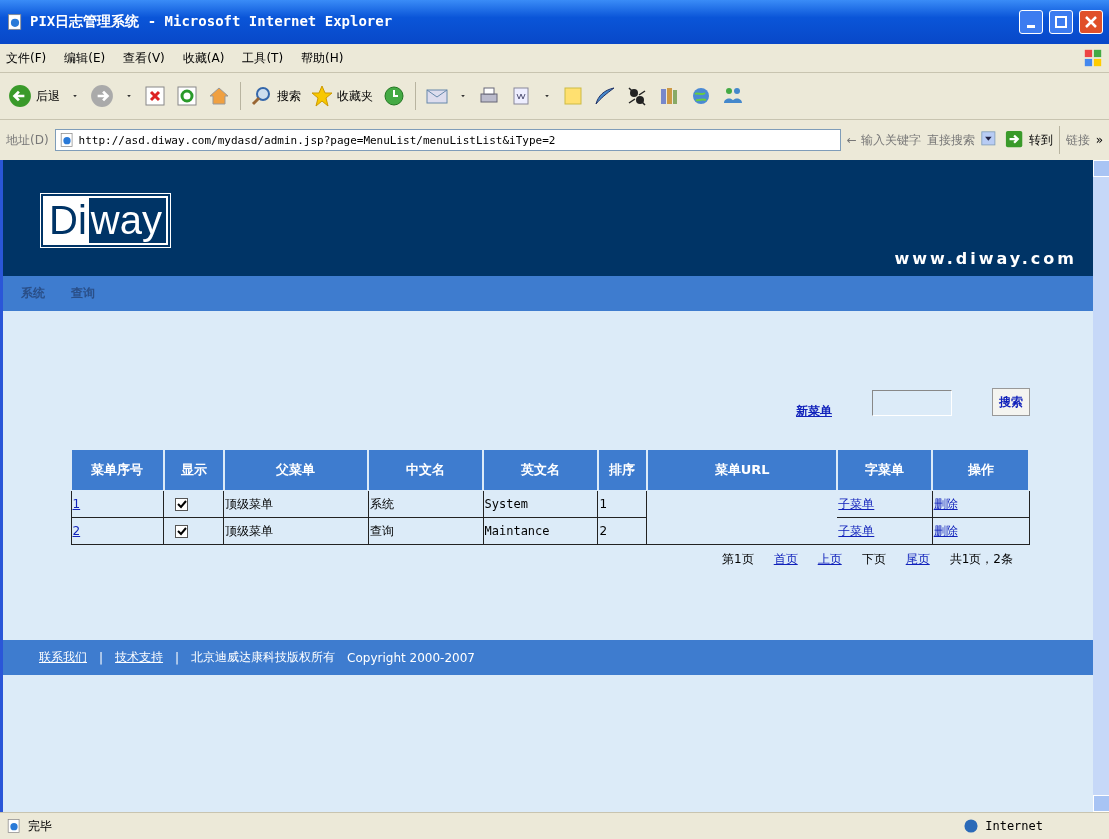  What do you see at coordinates (883, 140) in the screenshot?
I see `keyword-search-field: ← 输入关键字` at bounding box center [883, 140].